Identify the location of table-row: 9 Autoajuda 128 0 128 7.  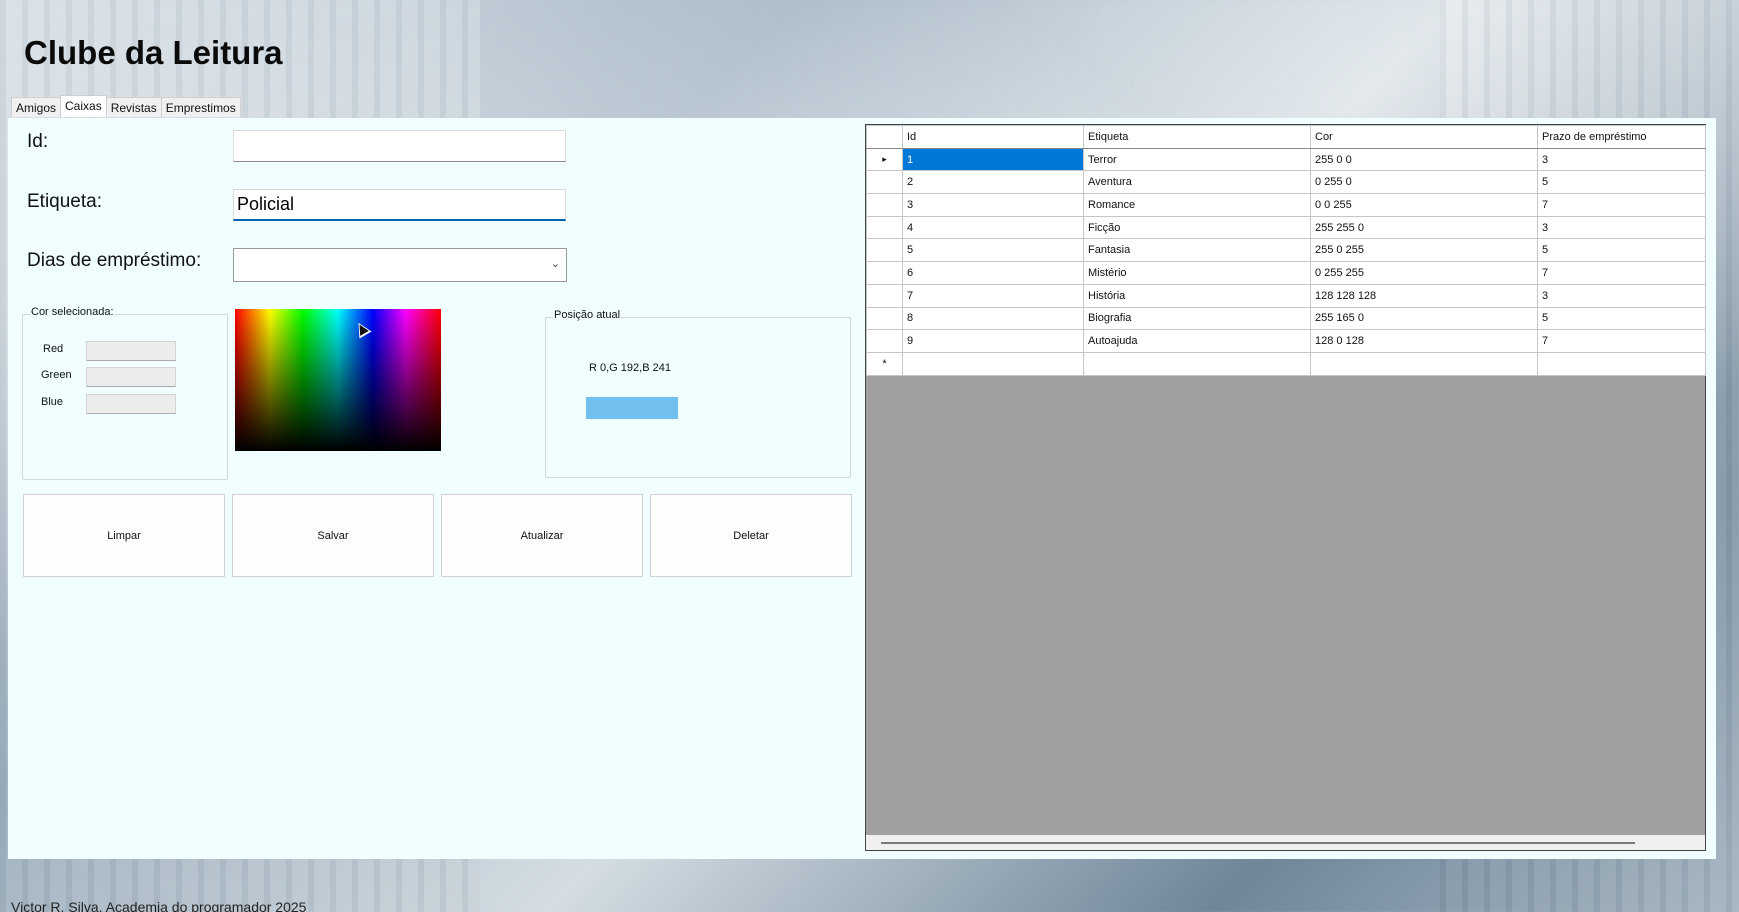
(1286, 341).